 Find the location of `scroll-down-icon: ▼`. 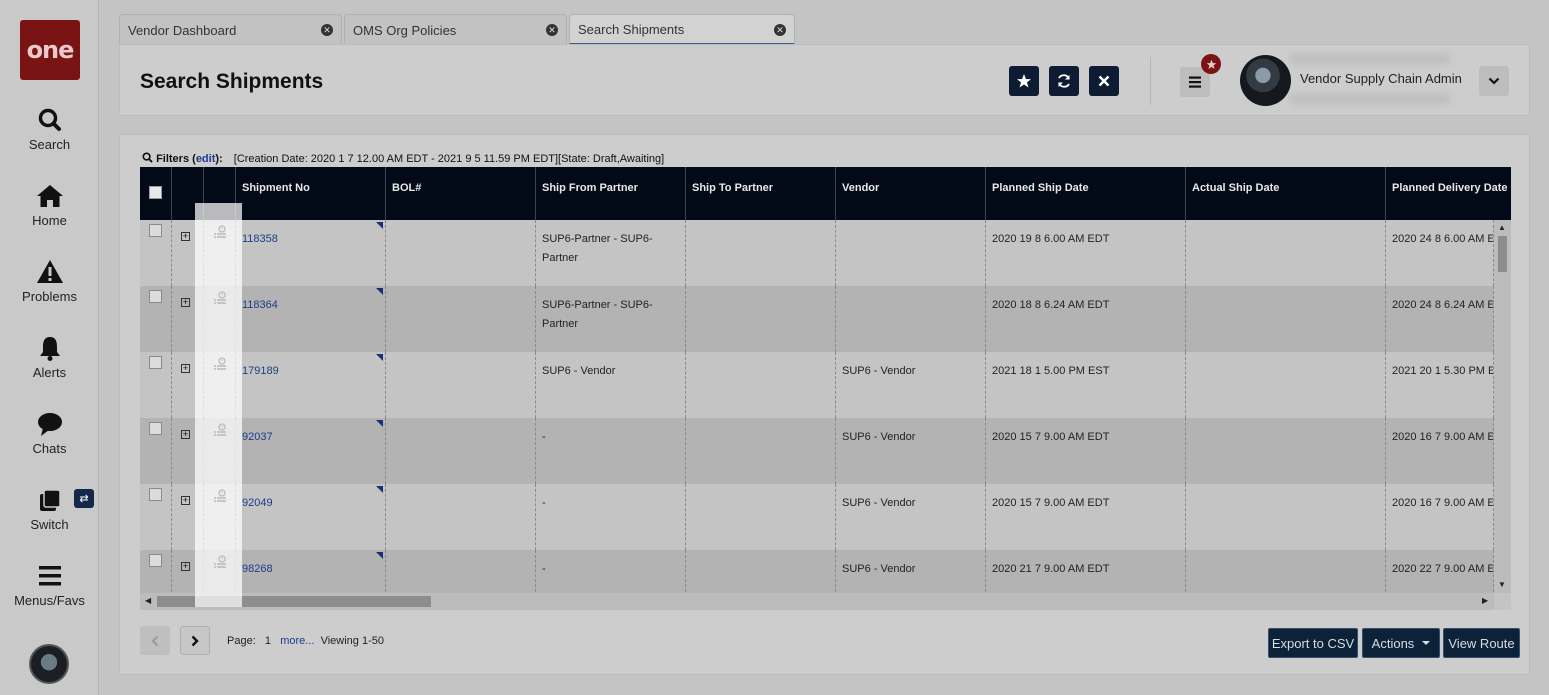

scroll-down-icon: ▼ is located at coordinates (1502, 584).